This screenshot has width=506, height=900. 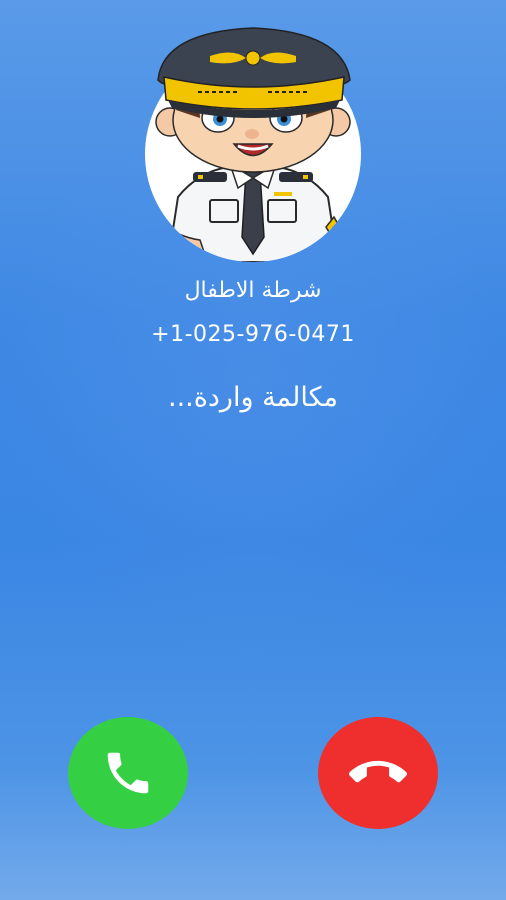 I want to click on decline-call-button, so click(x=378, y=773).